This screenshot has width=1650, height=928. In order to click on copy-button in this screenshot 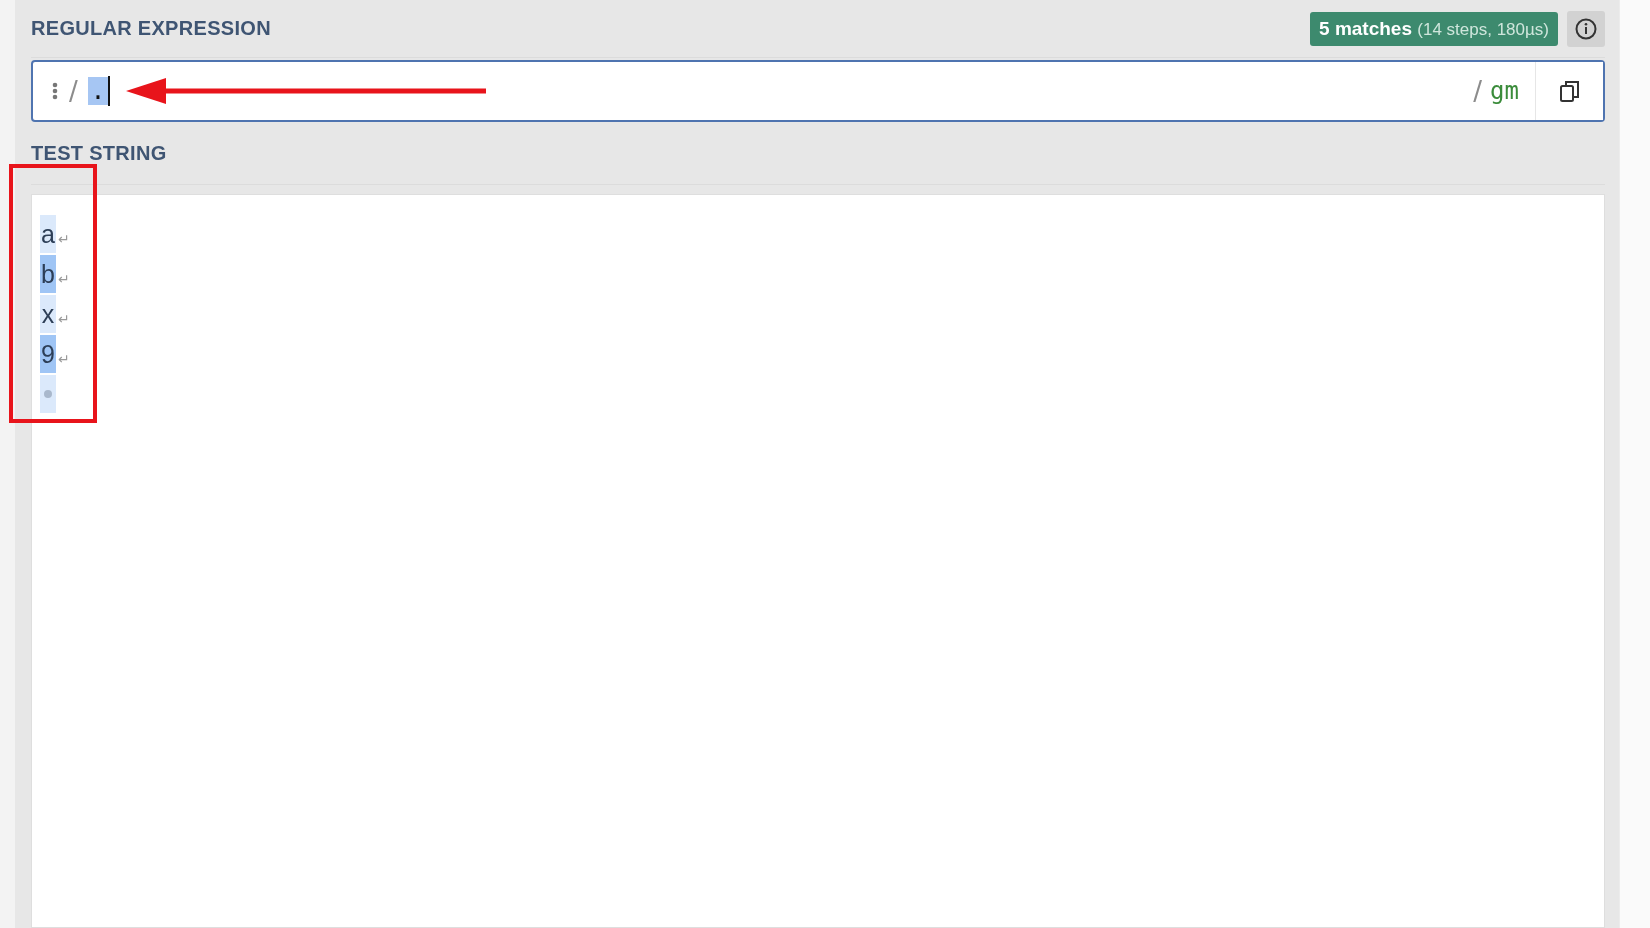, I will do `click(1569, 91)`.